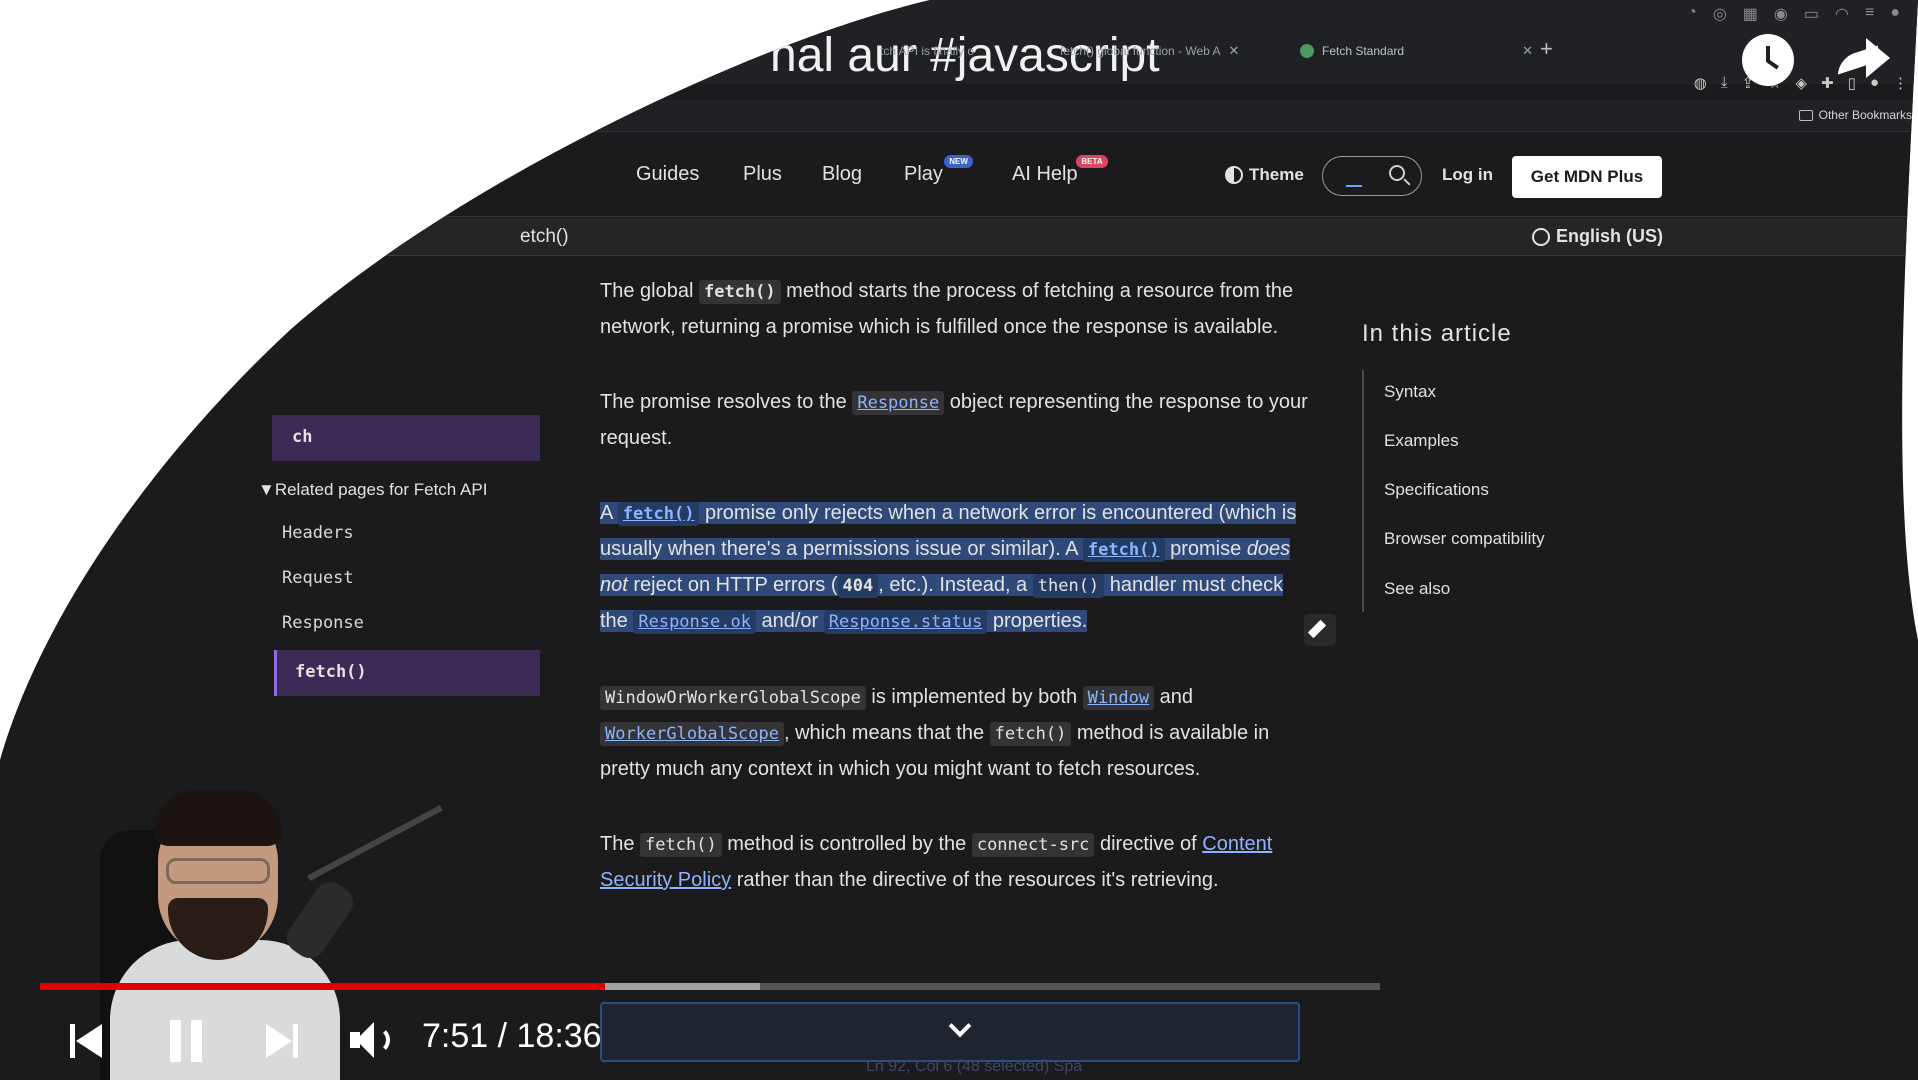 This screenshot has height=1080, width=1918. Describe the element at coordinates (960, 1026) in the screenshot. I see `chevron-down-icon` at that location.